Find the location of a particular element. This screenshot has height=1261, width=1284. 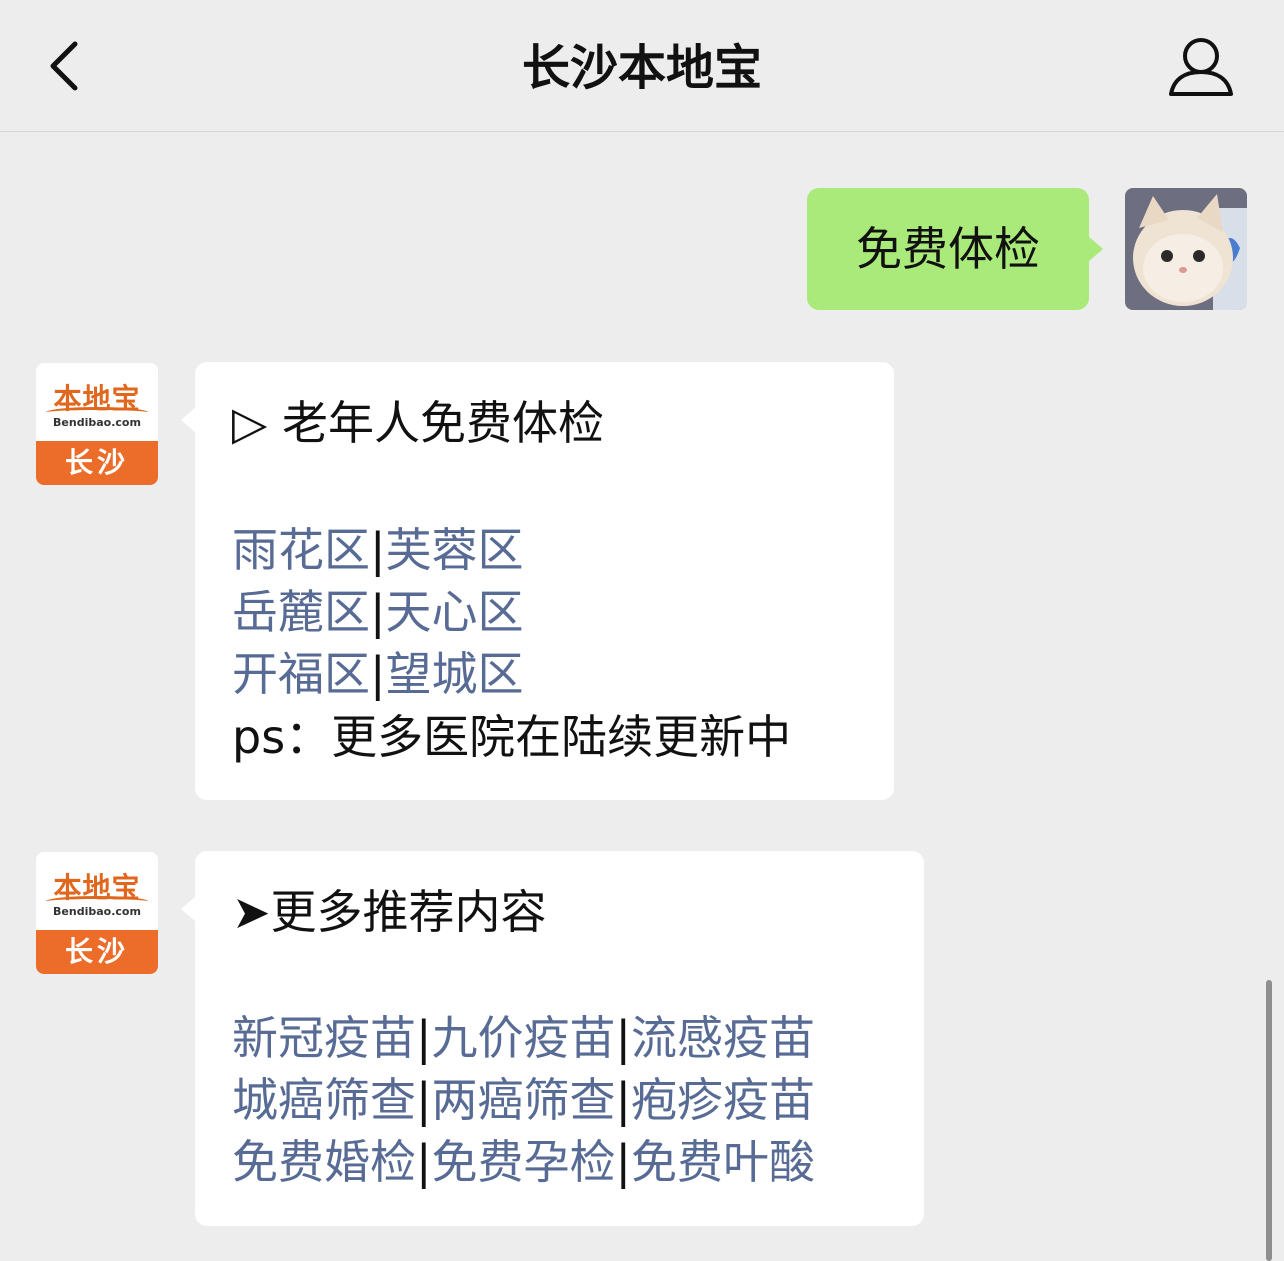

message-note: ps：更多医院在陆续更新中 is located at coordinates (512, 737).